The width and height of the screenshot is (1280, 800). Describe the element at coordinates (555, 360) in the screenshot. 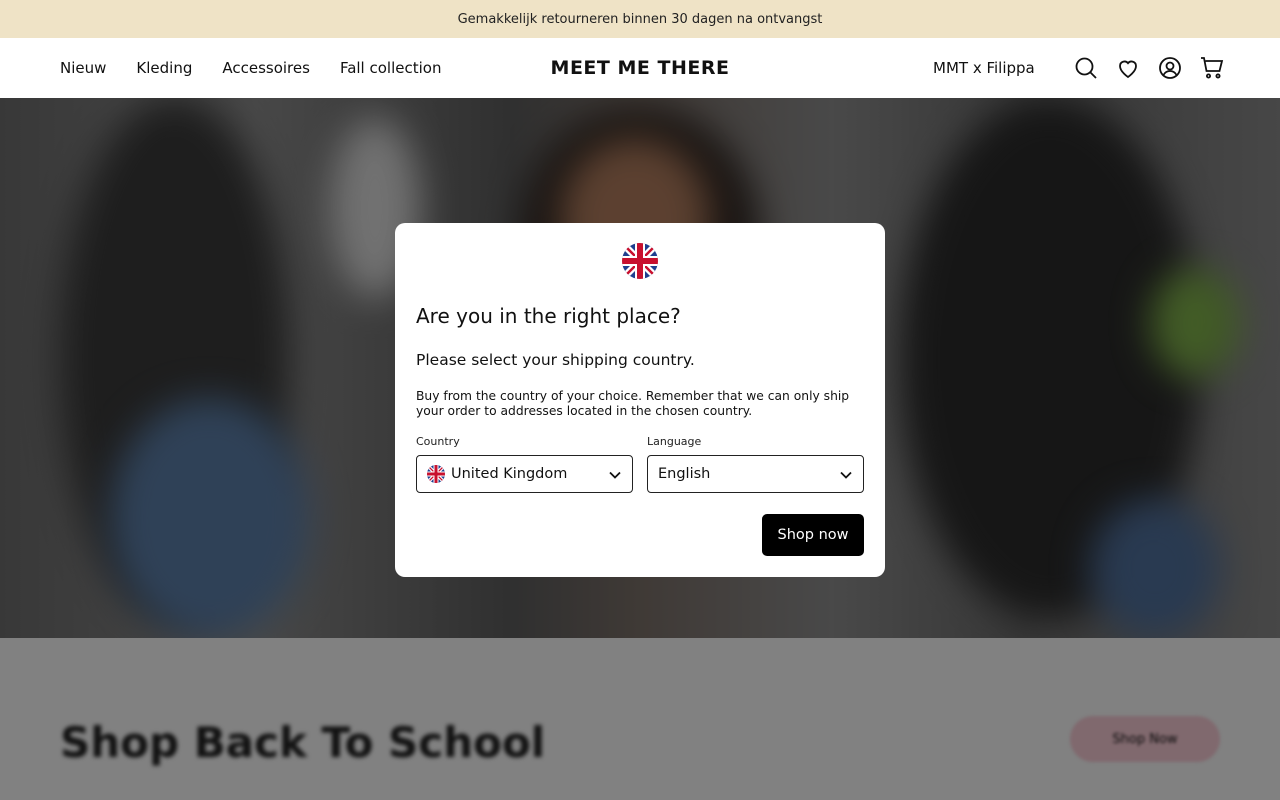

I see `modal-subtitle: Please select your shipping country.` at that location.